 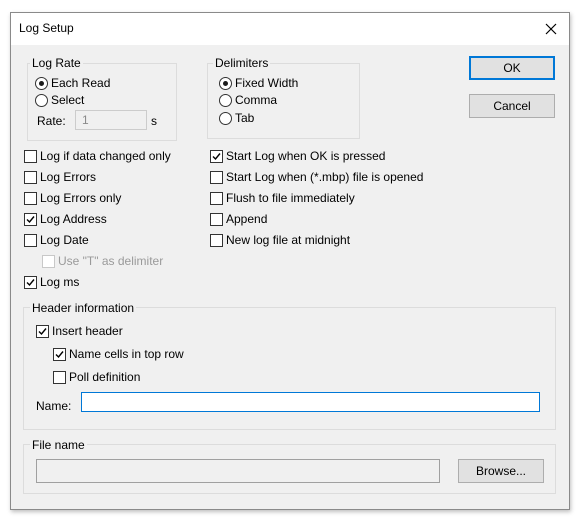 What do you see at coordinates (316, 177) in the screenshot?
I see `start-log-mbp-checkbox: Start Log when (*.mbp) file is opened` at bounding box center [316, 177].